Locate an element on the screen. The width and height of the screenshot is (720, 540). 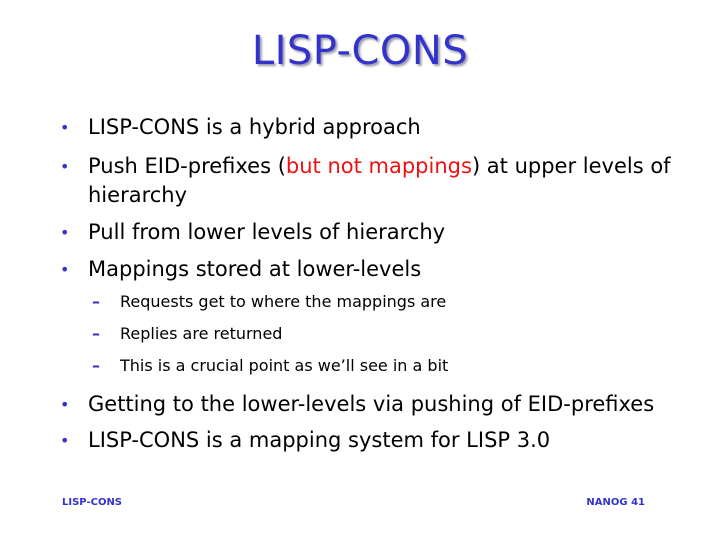
bullet-item: • Pull from lower levels of hierarchy is located at coordinates (253, 232).